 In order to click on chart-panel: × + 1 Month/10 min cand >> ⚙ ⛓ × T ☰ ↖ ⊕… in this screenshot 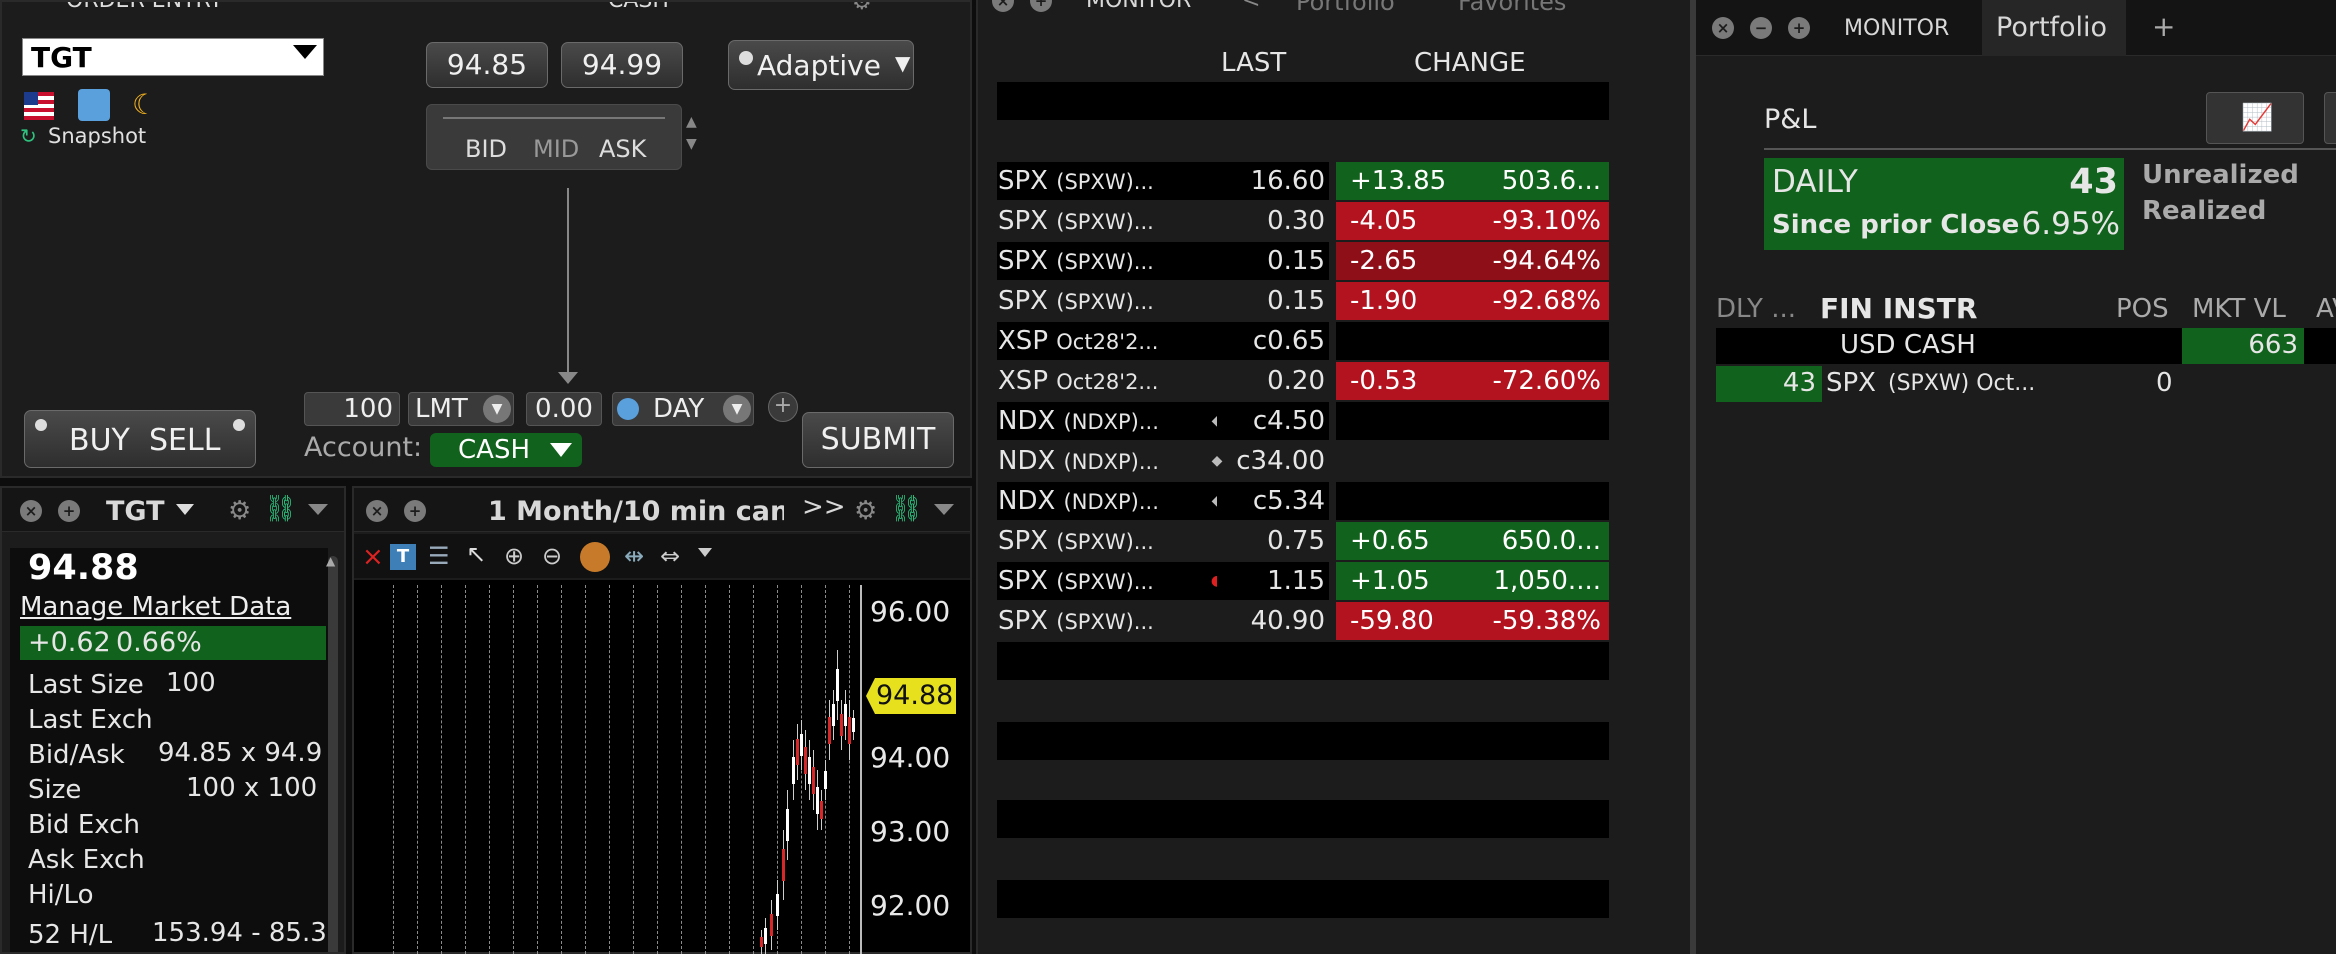, I will do `click(662, 720)`.